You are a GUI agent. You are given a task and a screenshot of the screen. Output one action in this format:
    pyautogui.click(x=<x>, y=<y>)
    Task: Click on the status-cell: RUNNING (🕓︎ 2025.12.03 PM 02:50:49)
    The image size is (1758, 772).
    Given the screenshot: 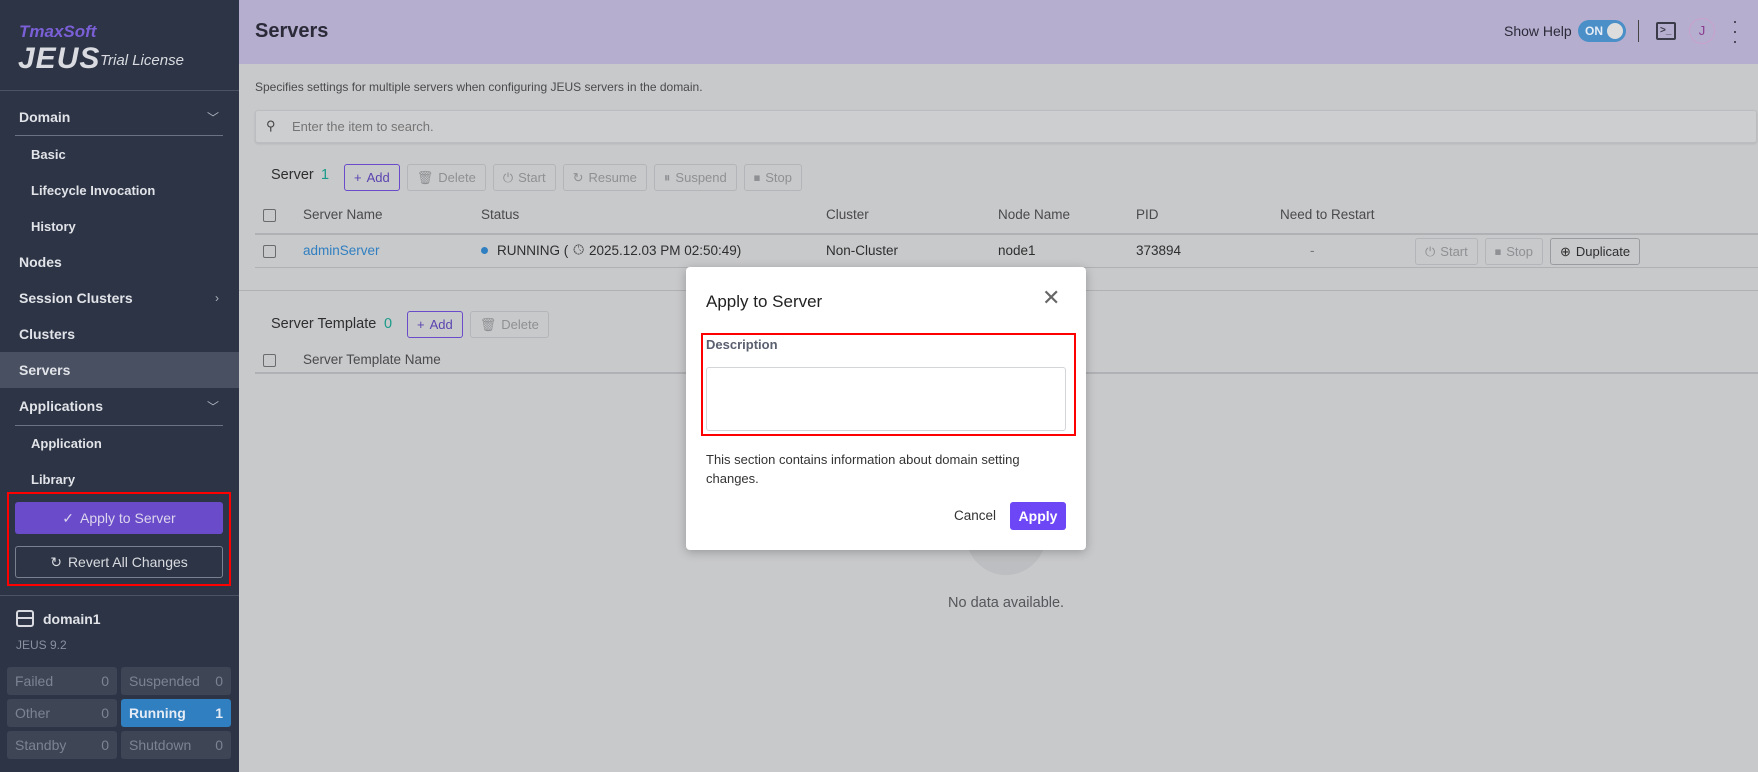 What is the action you would take?
    pyautogui.click(x=611, y=250)
    